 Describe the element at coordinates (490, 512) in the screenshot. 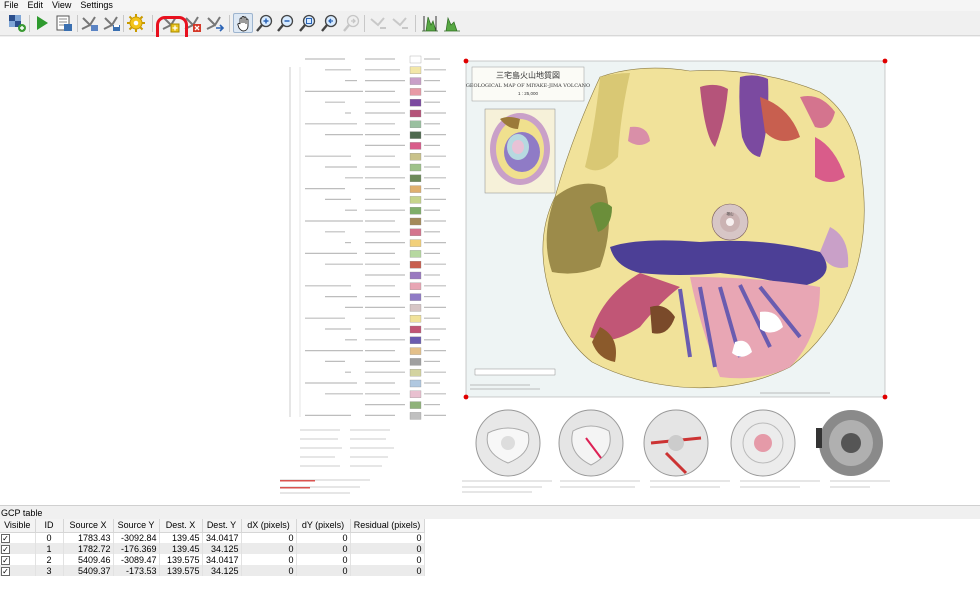

I see `gcp-table-dock-header: GCP table` at that location.